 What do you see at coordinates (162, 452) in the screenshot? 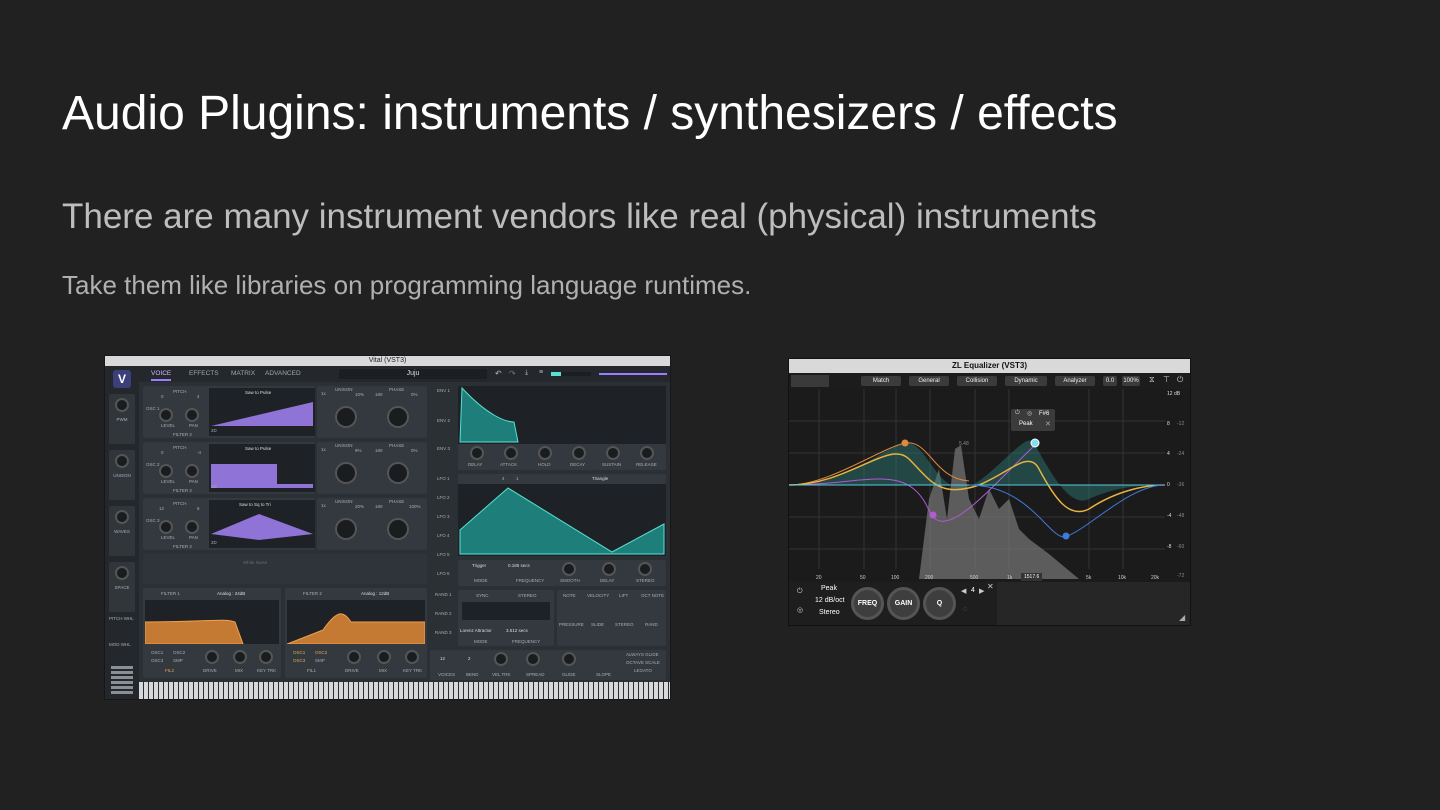
I see `osc-pitch-value: 0` at bounding box center [162, 452].